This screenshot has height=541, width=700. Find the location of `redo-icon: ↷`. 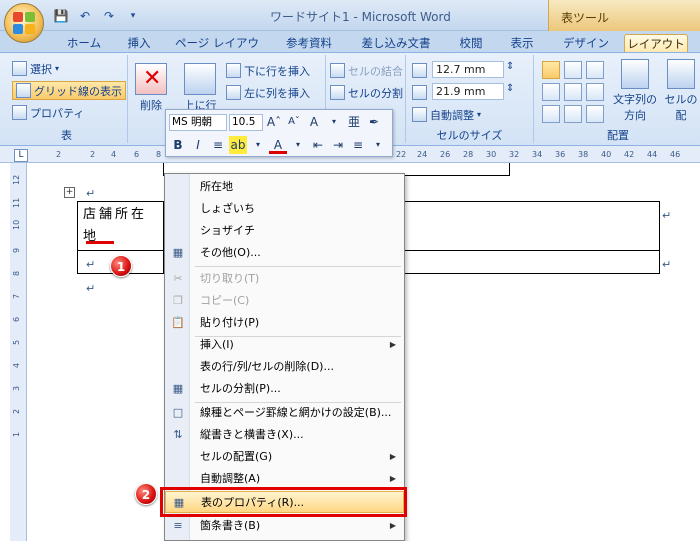

redo-icon: ↷ is located at coordinates (109, 16).